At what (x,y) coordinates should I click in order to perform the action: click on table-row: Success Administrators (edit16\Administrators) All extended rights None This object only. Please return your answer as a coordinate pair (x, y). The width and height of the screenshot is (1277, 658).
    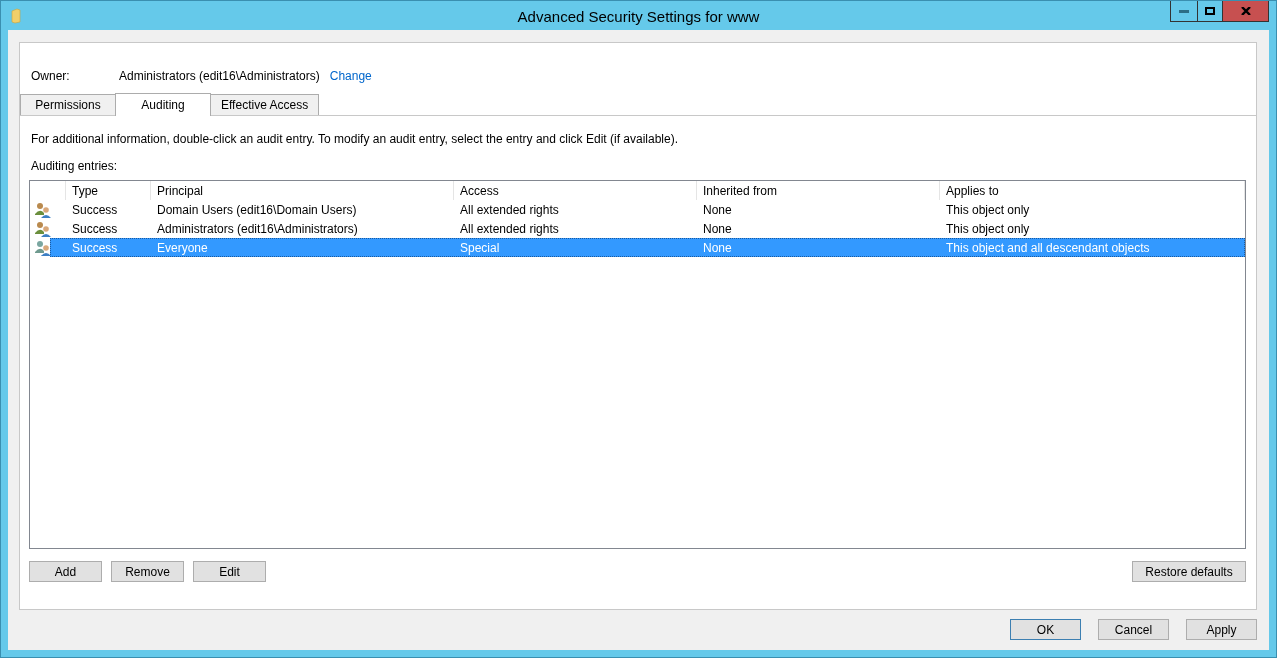
    Looking at the image, I should click on (647, 228).